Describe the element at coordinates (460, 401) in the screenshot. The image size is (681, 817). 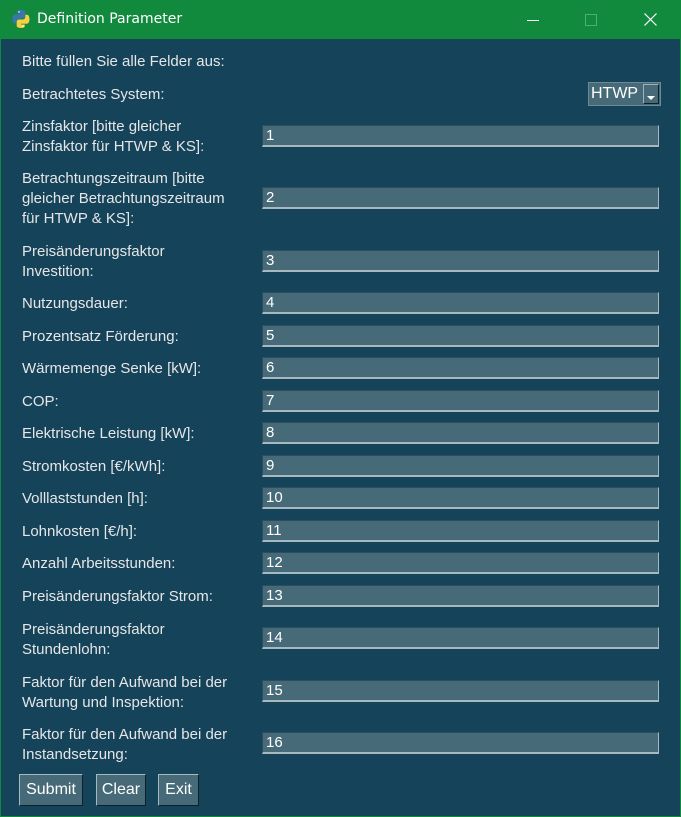
I see `cop-input` at that location.